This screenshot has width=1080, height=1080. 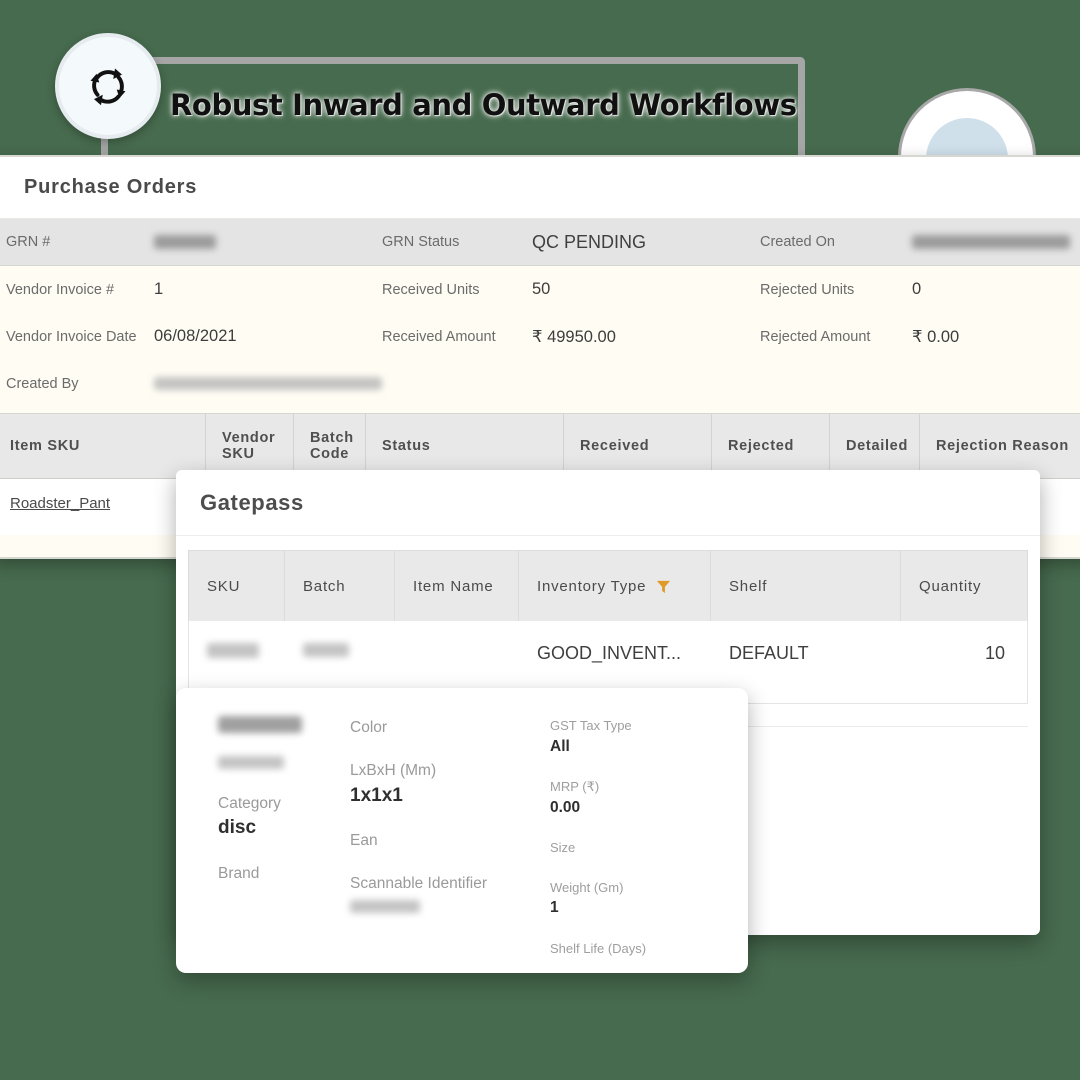 What do you see at coordinates (589, 241) in the screenshot?
I see `status-badge: QC PENDING` at bounding box center [589, 241].